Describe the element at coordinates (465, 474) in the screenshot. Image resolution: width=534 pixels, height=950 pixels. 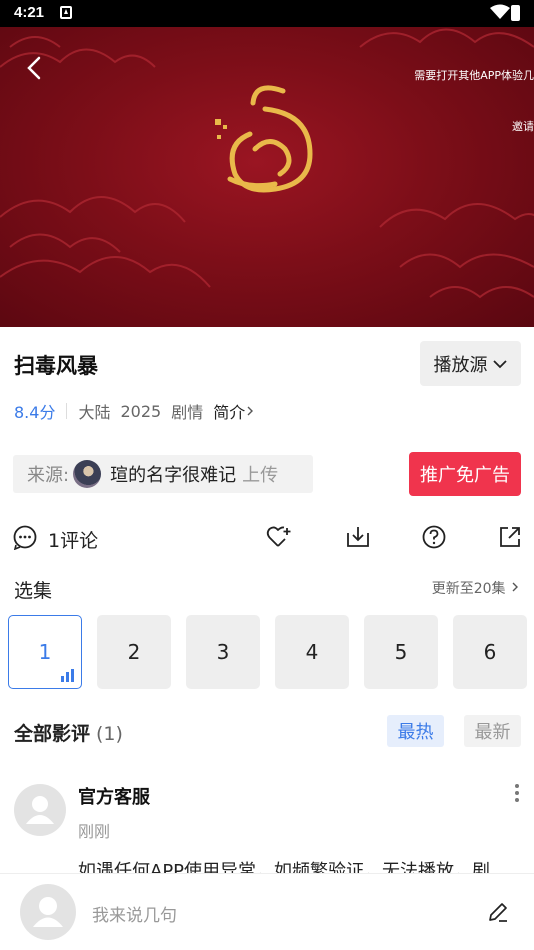
I see `promo-no-ads-button: 推广免广告` at that location.